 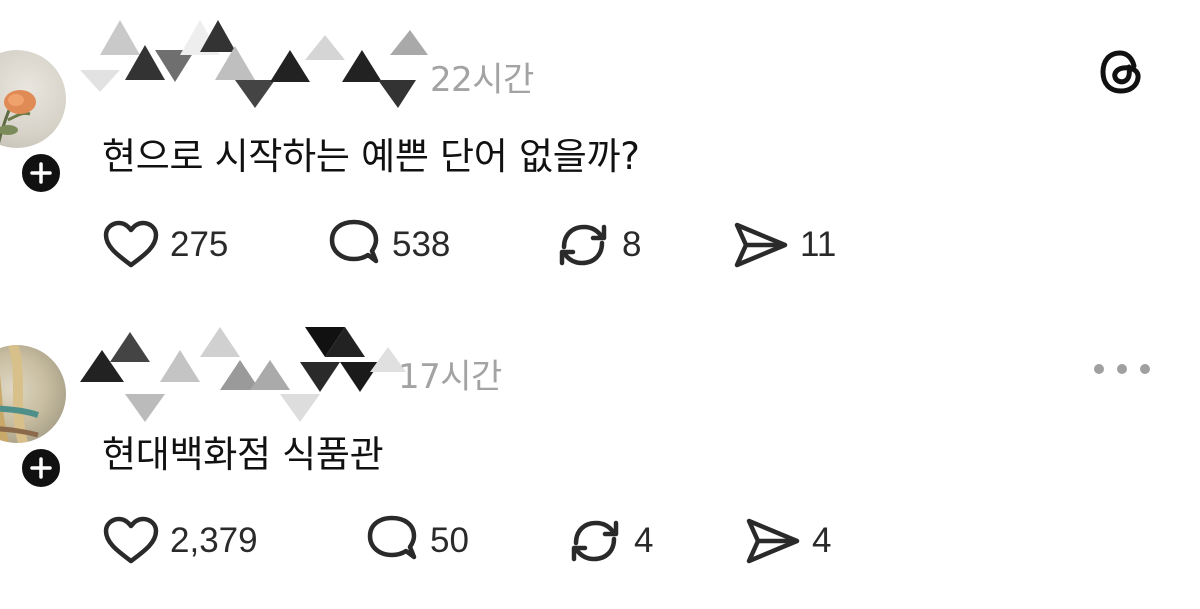 I want to click on repost-count: 4, so click(x=644, y=540).